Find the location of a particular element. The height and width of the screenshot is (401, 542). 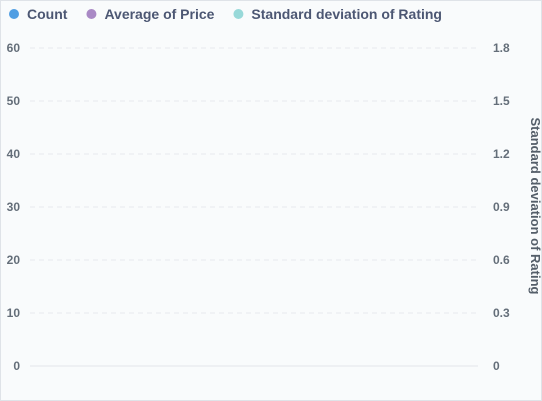

left-tick-label: 40 is located at coordinates (14, 154).